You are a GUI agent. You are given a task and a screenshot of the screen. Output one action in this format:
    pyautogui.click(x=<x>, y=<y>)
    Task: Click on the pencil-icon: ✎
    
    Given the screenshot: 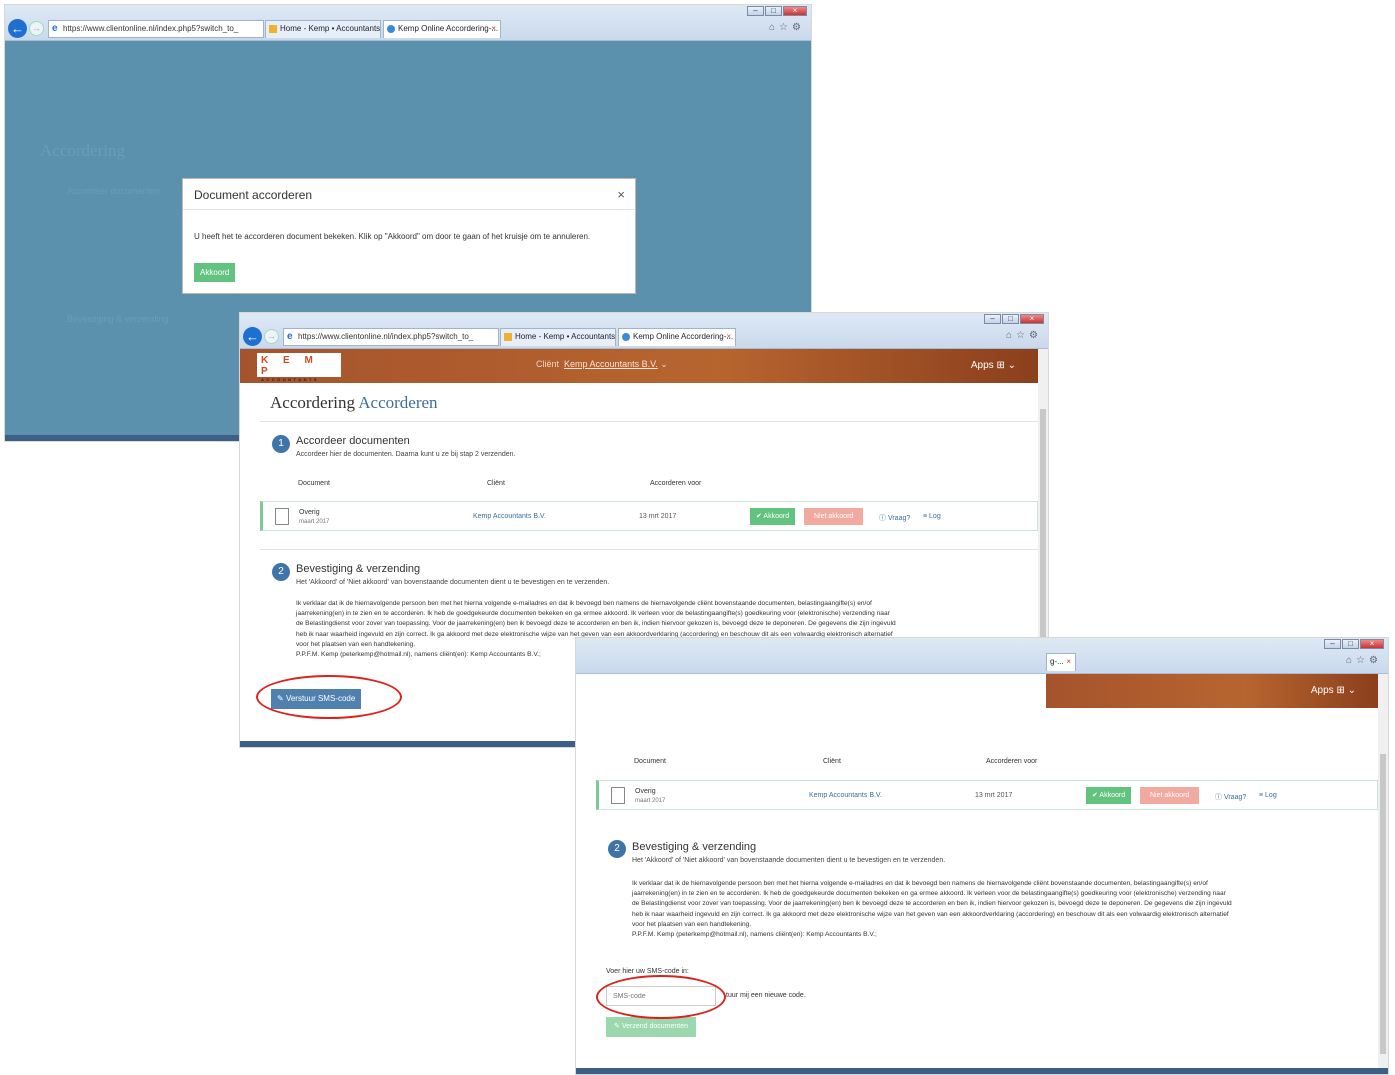 What is the action you would take?
    pyautogui.click(x=617, y=1026)
    